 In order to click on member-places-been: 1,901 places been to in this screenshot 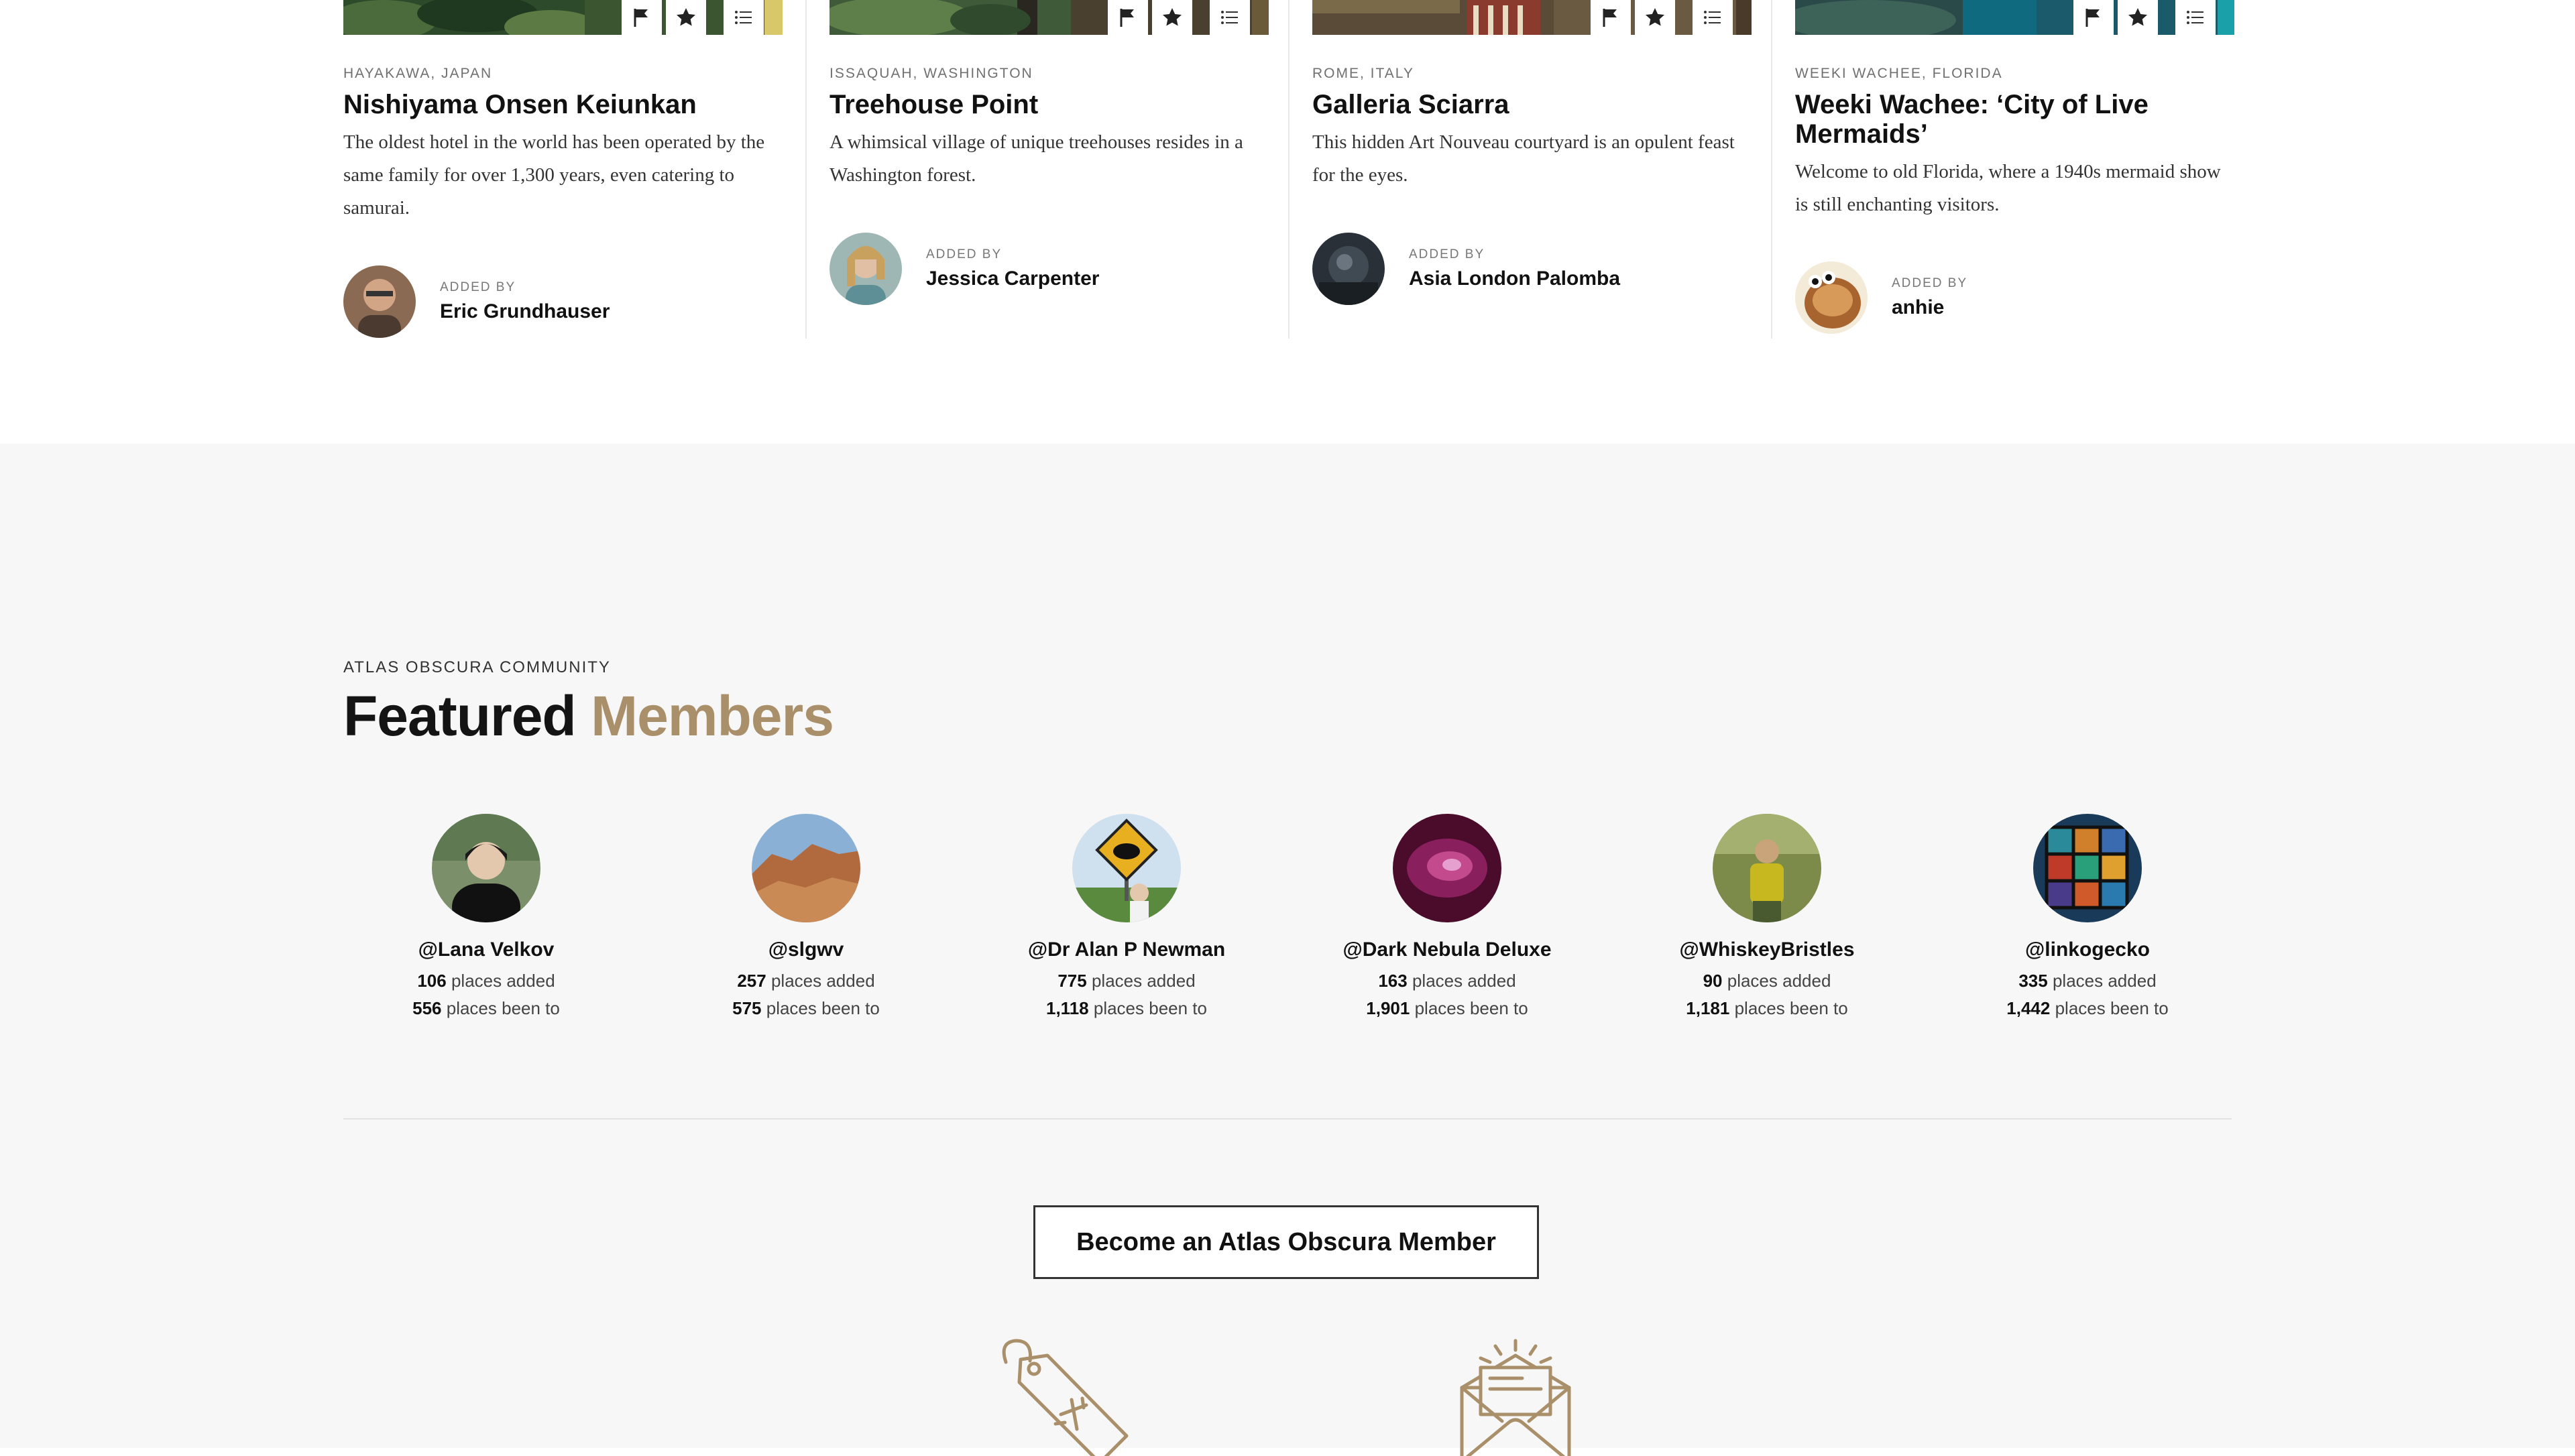, I will do `click(1447, 1008)`.